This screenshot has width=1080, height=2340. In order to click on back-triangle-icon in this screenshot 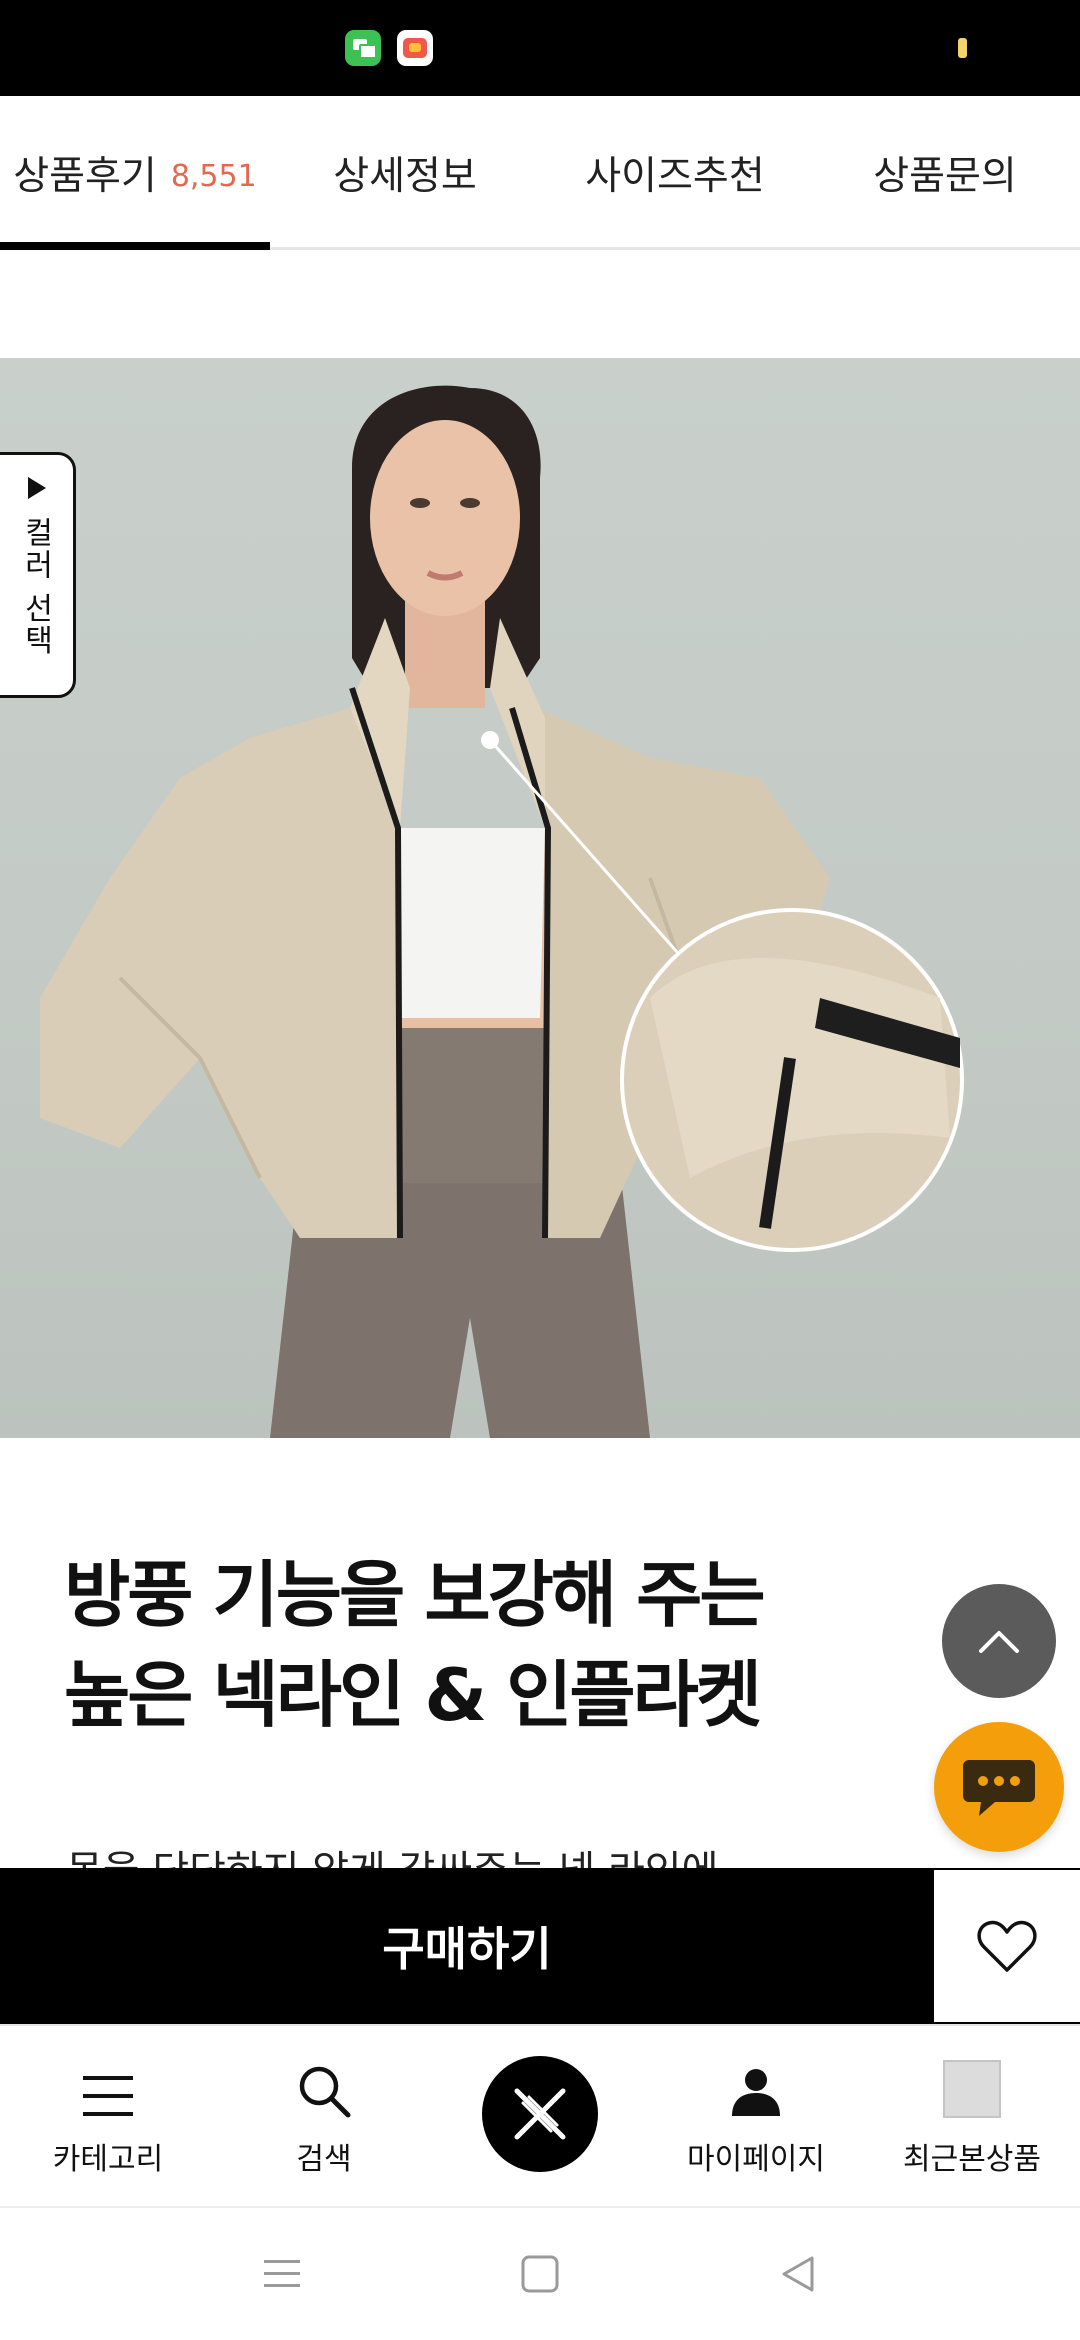, I will do `click(798, 2274)`.